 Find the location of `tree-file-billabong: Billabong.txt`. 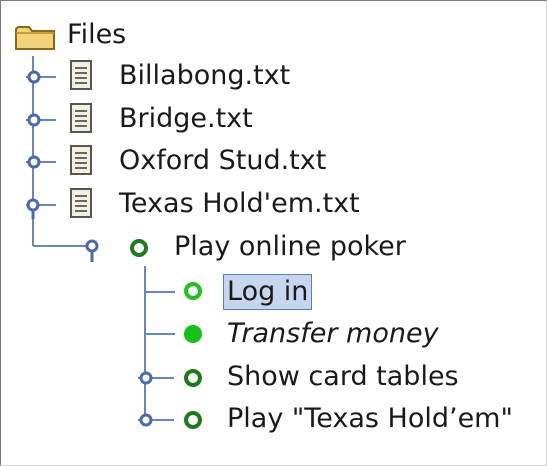

tree-file-billabong: Billabong.txt is located at coordinates (155, 76).